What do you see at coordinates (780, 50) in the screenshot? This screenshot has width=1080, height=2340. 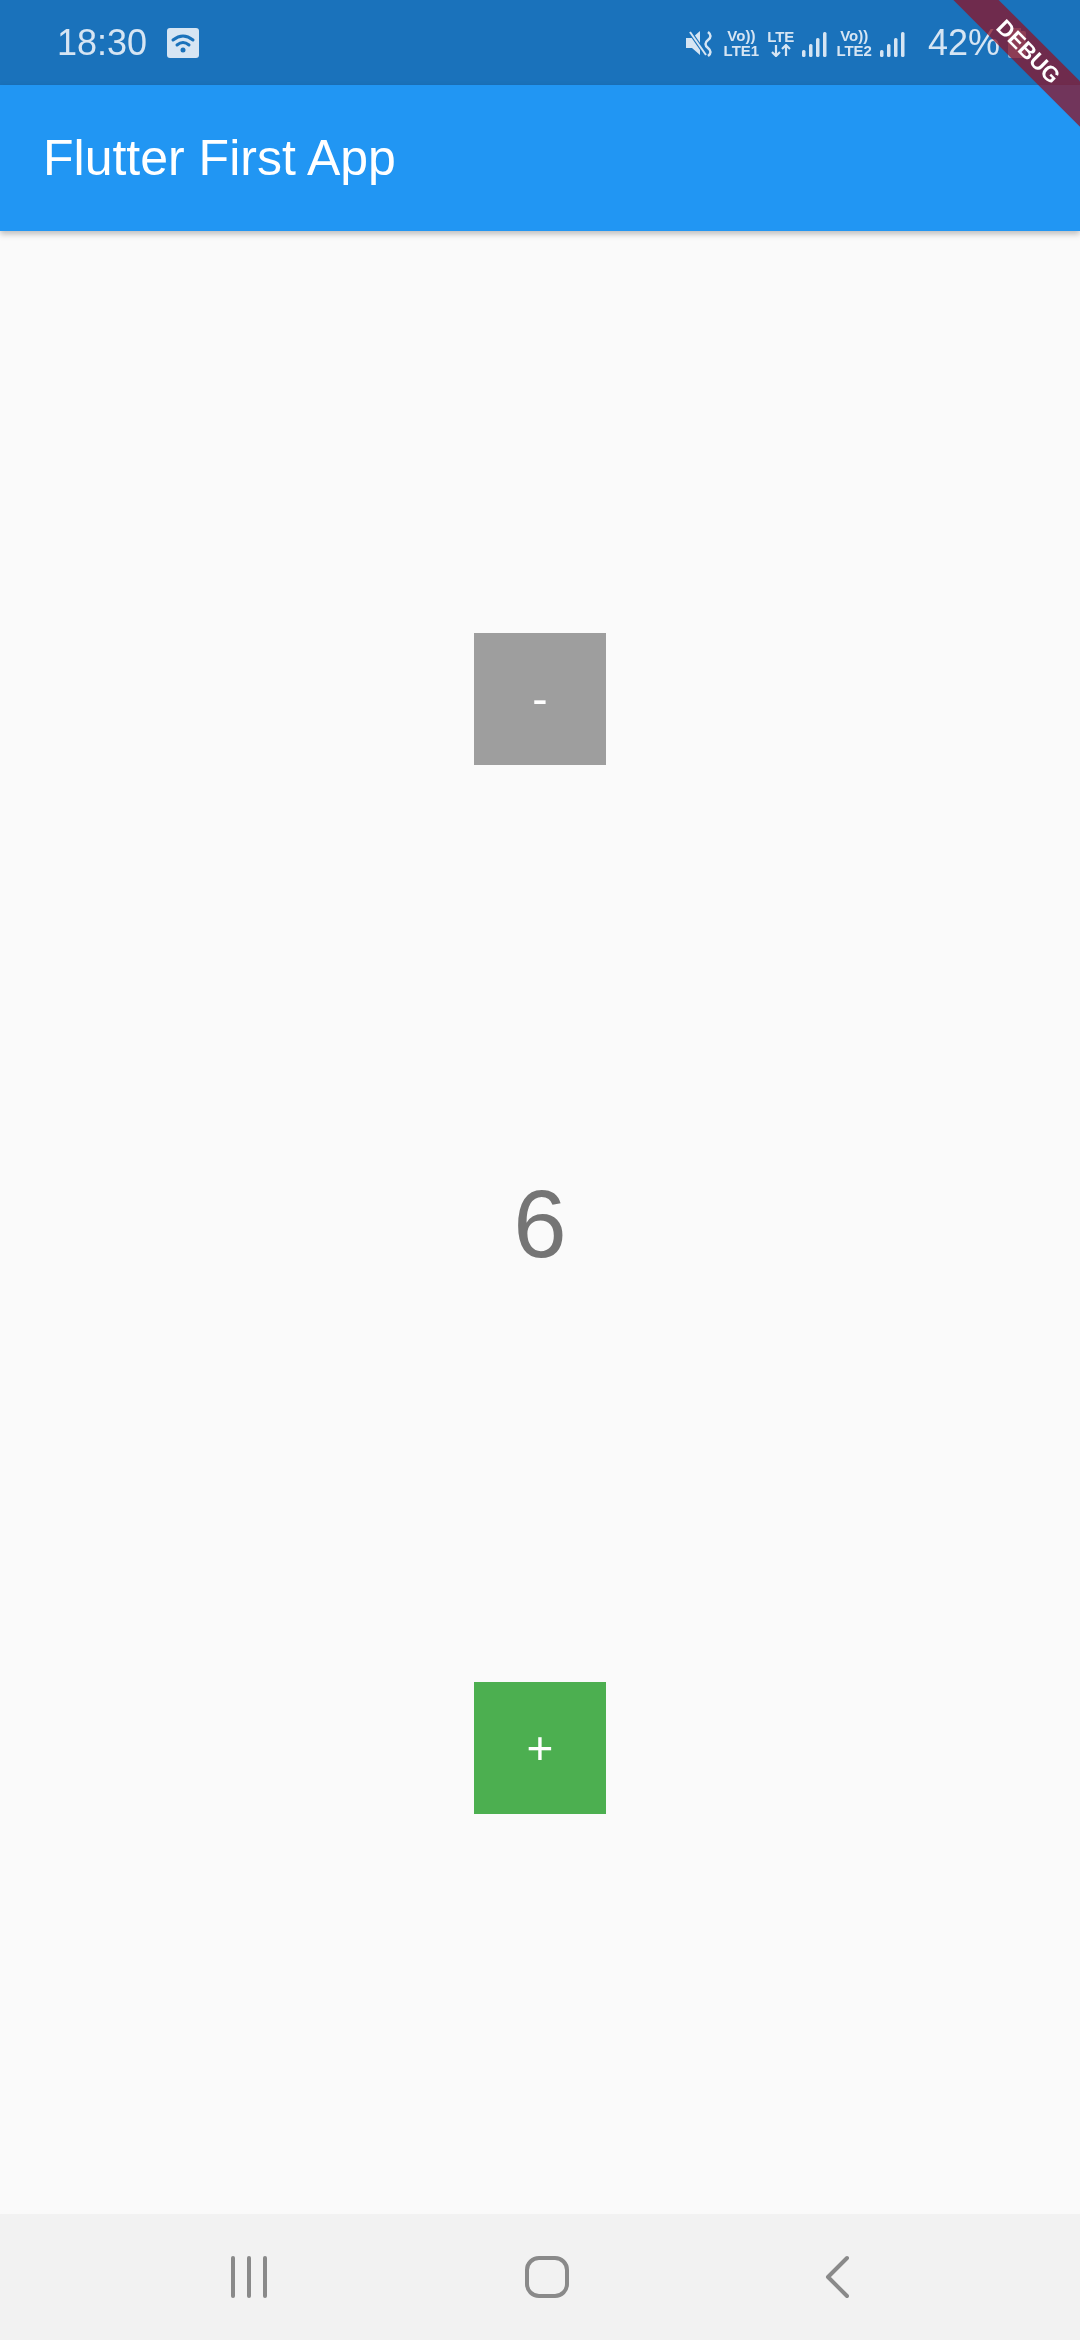 I see `data-arrows-icon` at bounding box center [780, 50].